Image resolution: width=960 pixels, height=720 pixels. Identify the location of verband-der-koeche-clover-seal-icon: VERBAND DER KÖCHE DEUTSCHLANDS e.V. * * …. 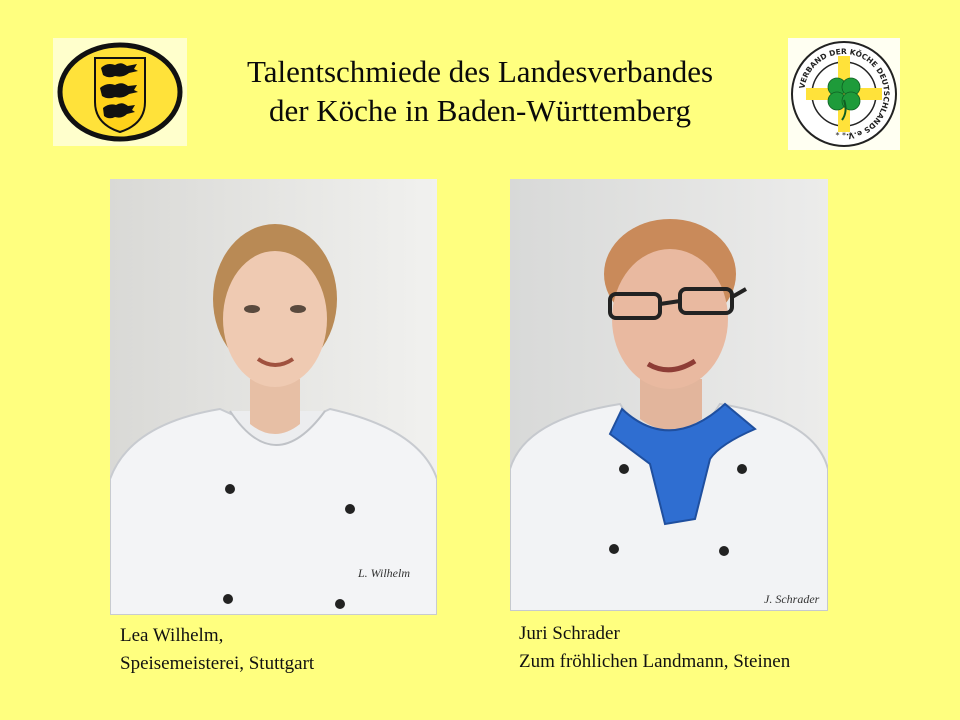
(844, 94).